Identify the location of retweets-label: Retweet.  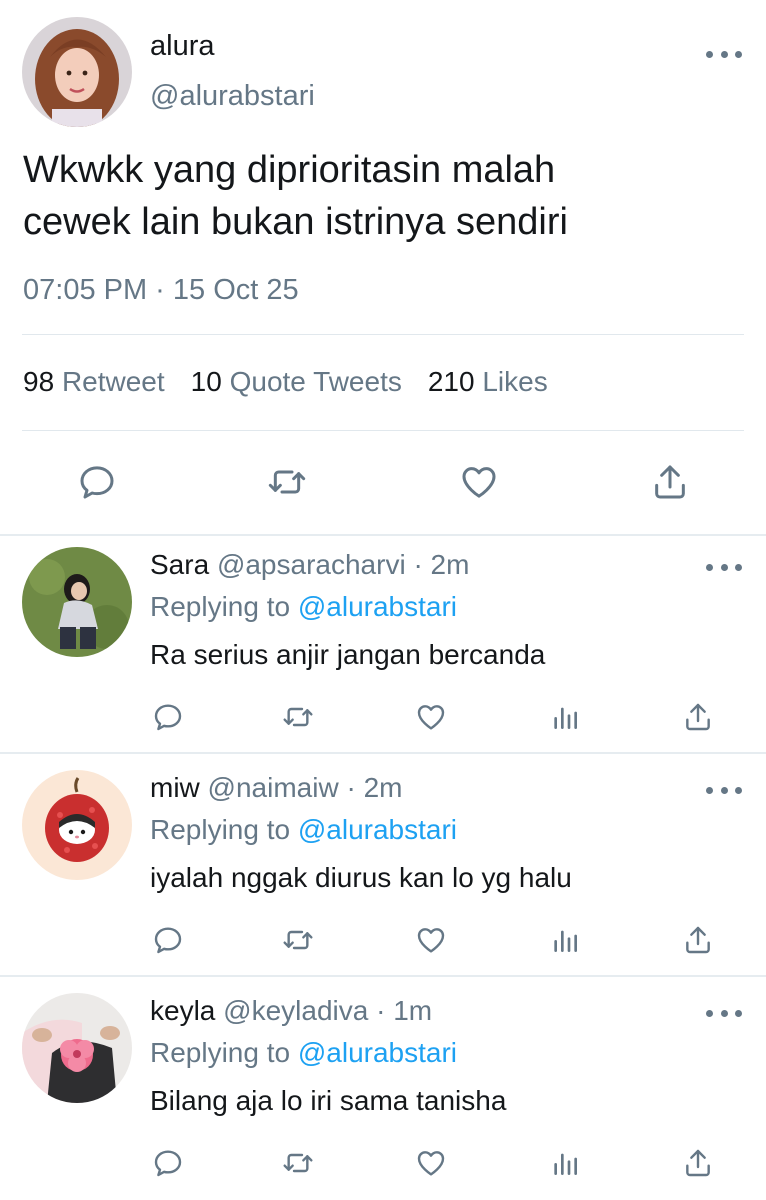
(113, 381).